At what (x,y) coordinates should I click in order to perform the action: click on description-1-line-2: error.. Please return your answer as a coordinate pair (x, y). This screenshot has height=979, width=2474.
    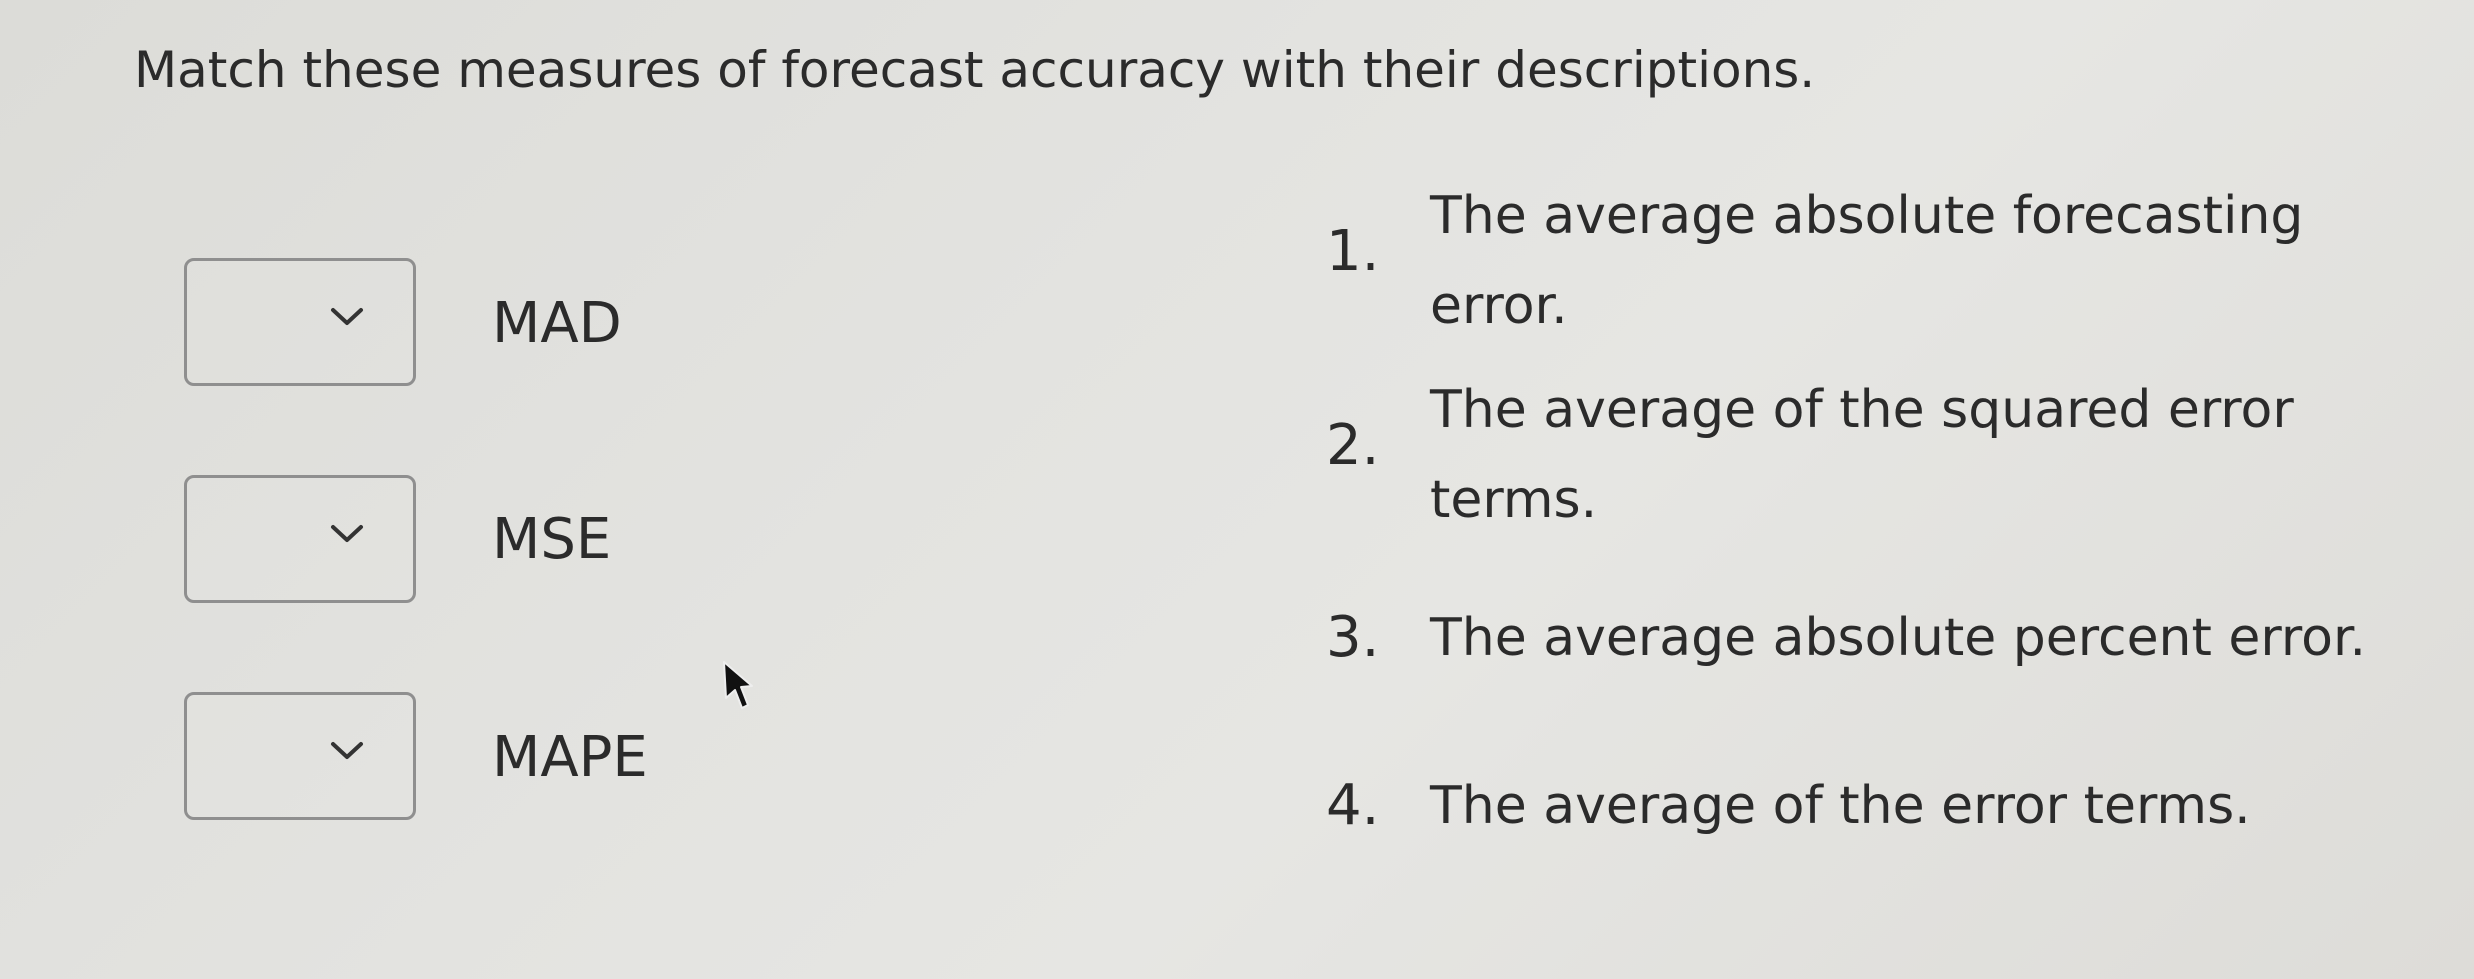
    Looking at the image, I should click on (1499, 306).